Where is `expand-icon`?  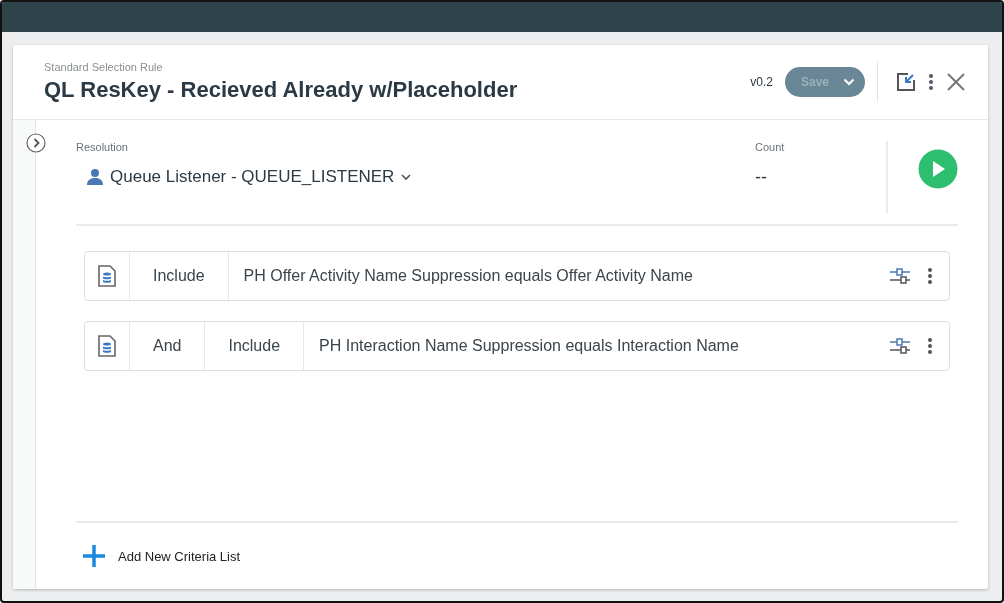 expand-icon is located at coordinates (36, 143).